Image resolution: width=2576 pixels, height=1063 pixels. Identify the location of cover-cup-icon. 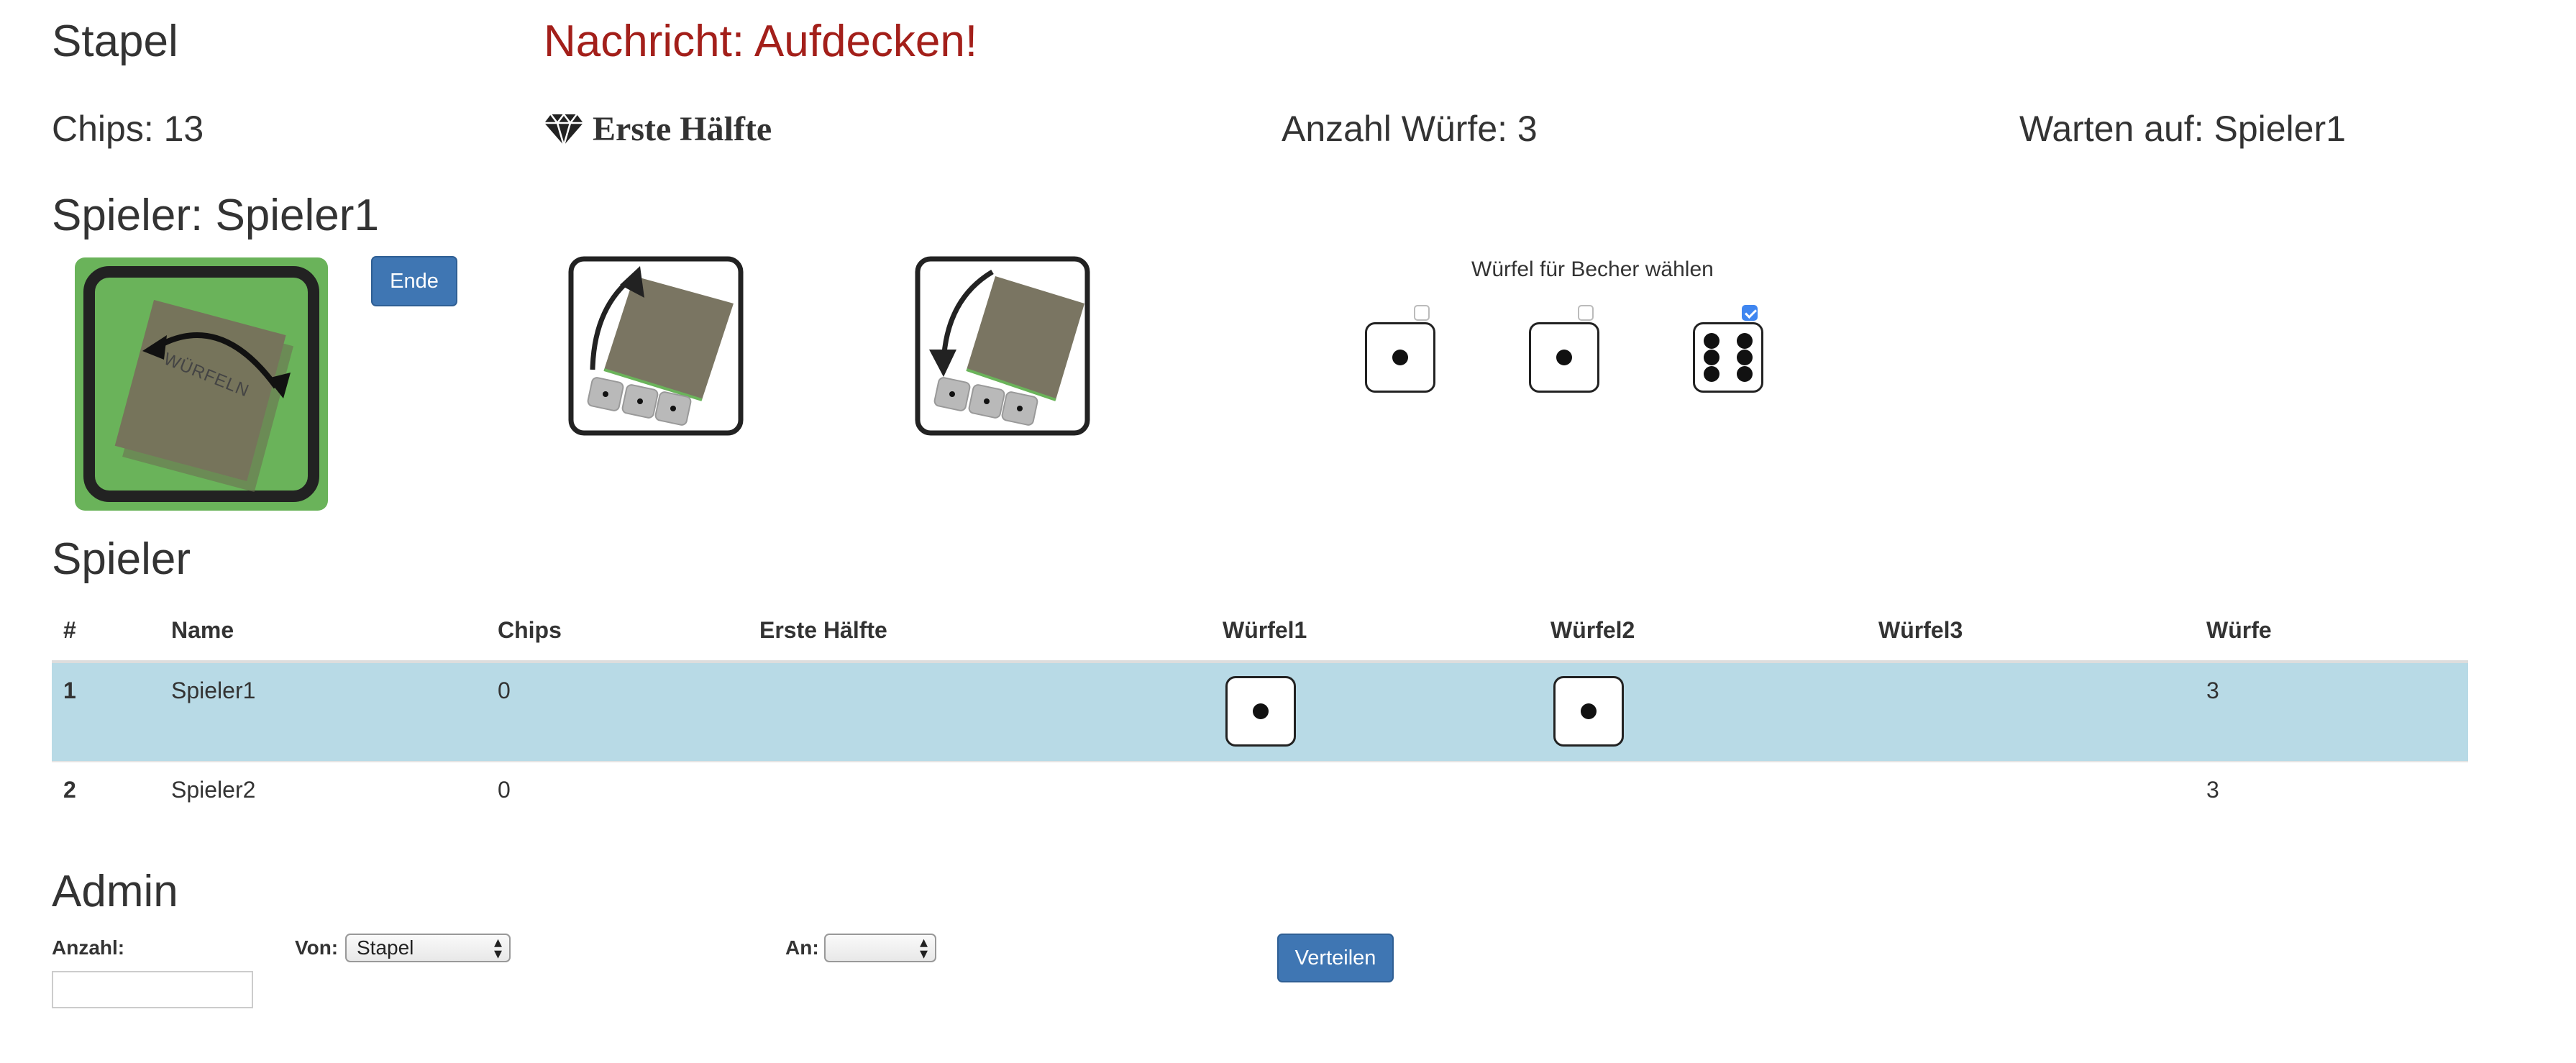
(1002, 346).